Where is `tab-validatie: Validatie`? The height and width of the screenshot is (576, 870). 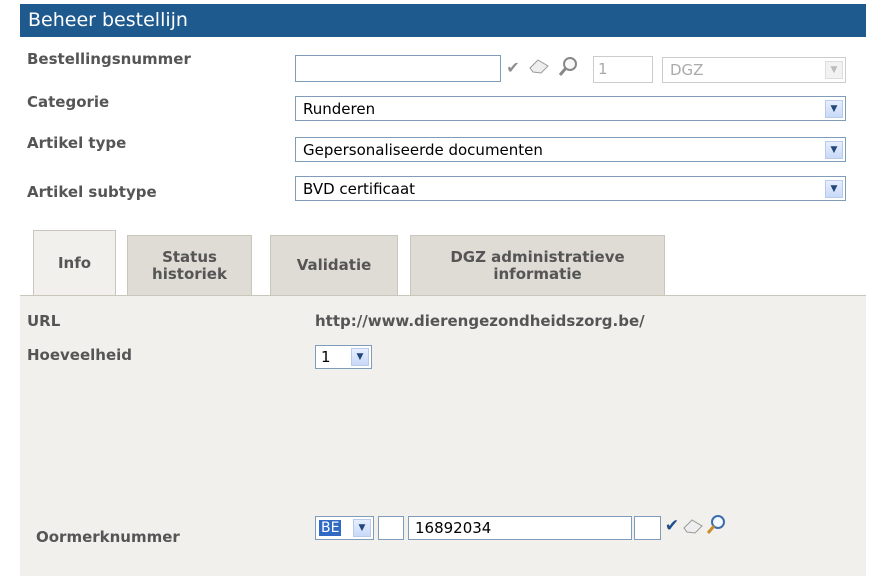
tab-validatie: Validatie is located at coordinates (334, 265).